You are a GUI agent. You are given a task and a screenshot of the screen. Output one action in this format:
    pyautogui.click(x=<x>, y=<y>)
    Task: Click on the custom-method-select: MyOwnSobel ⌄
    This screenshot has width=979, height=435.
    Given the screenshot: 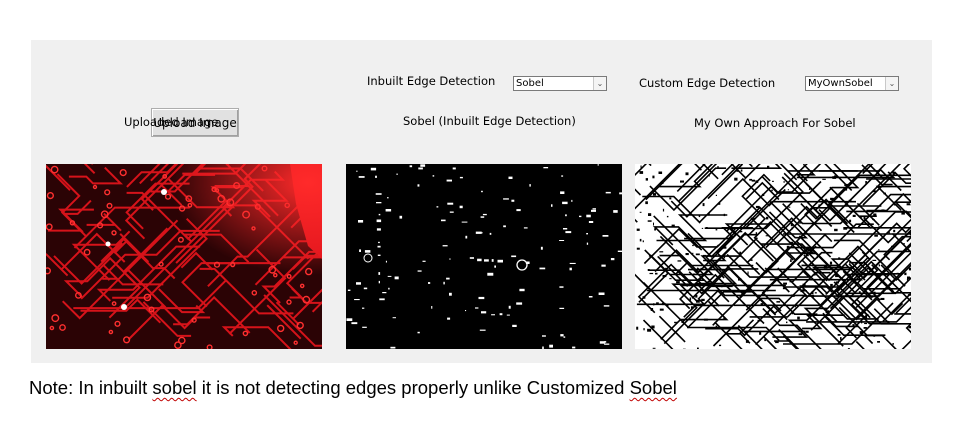 What is the action you would take?
    pyautogui.click(x=852, y=83)
    